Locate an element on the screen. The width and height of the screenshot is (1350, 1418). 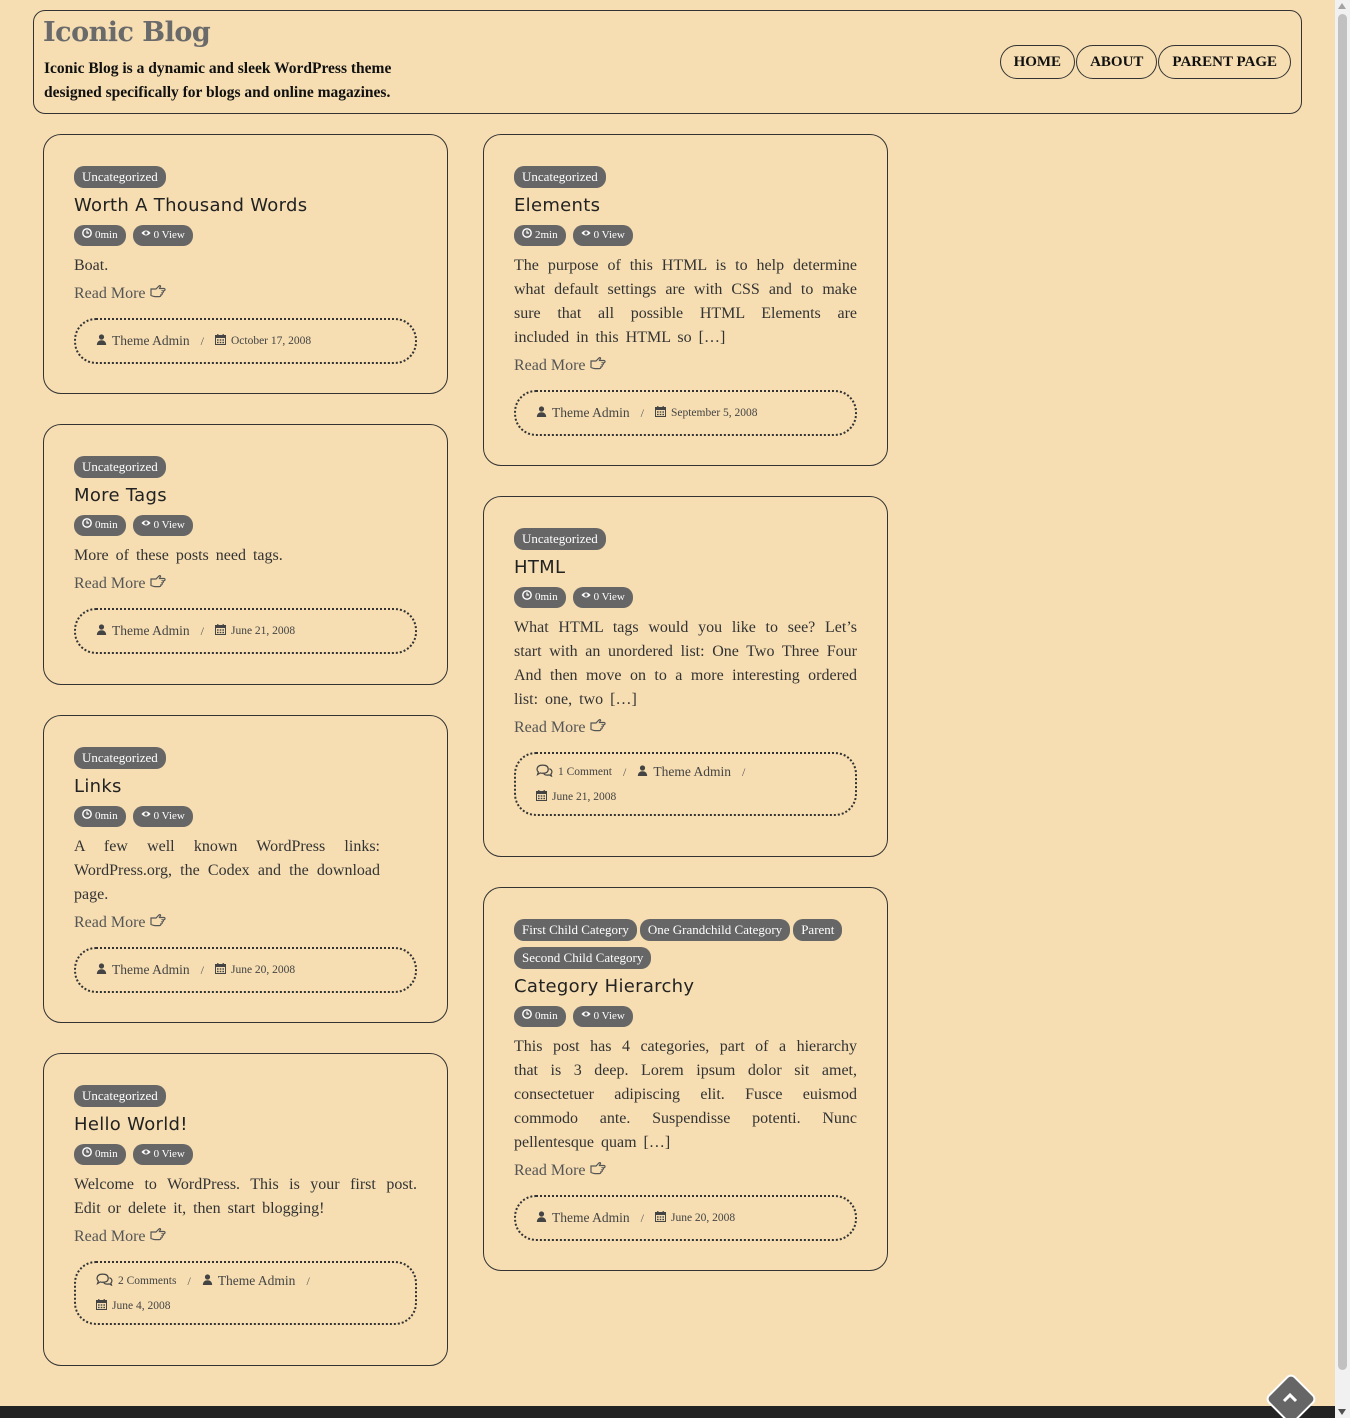
main-nav: HOME ABOUT PARENT PAGE is located at coordinates (1145, 62).